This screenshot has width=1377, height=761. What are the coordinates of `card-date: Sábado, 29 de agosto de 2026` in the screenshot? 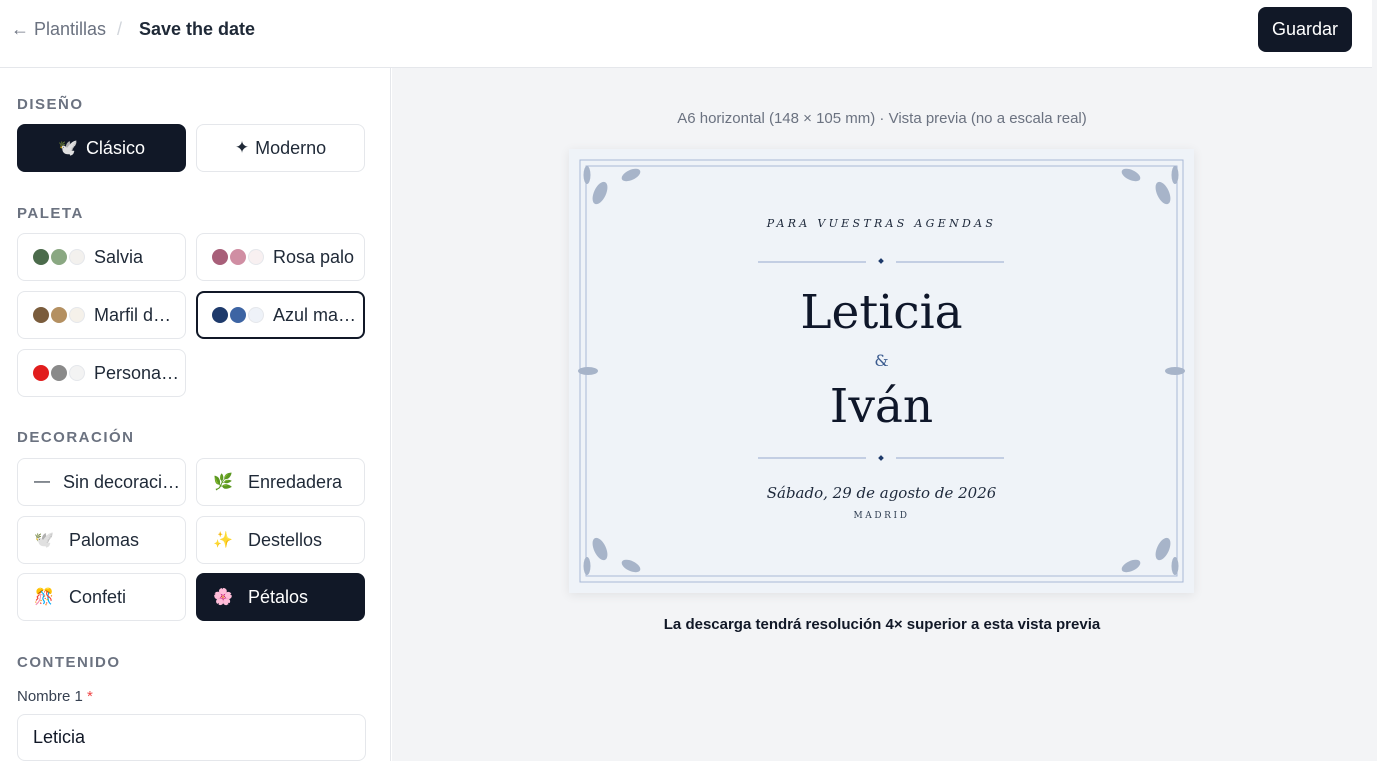 It's located at (881, 493).